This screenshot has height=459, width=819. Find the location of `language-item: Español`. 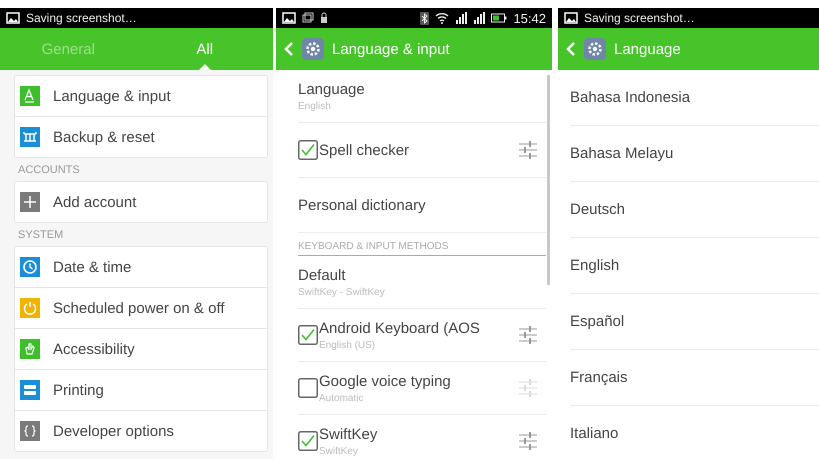

language-item: Español is located at coordinates (694, 322).